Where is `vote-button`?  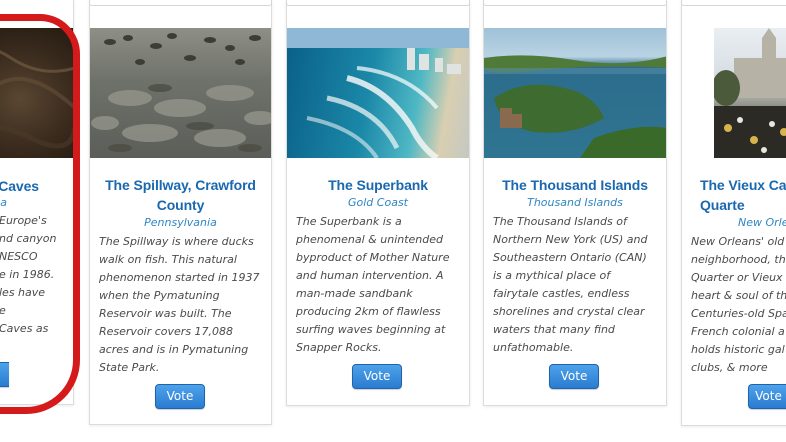
vote-button is located at coordinates (4, 374).